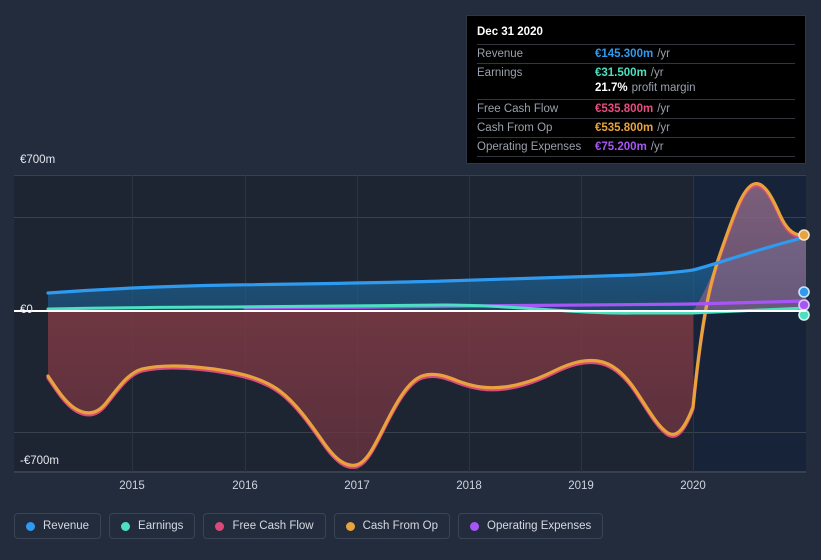 Image resolution: width=821 pixels, height=560 pixels. Describe the element at coordinates (529, 147) in the screenshot. I see `tooltip-label-operating-expenses: Operating Expenses` at that location.